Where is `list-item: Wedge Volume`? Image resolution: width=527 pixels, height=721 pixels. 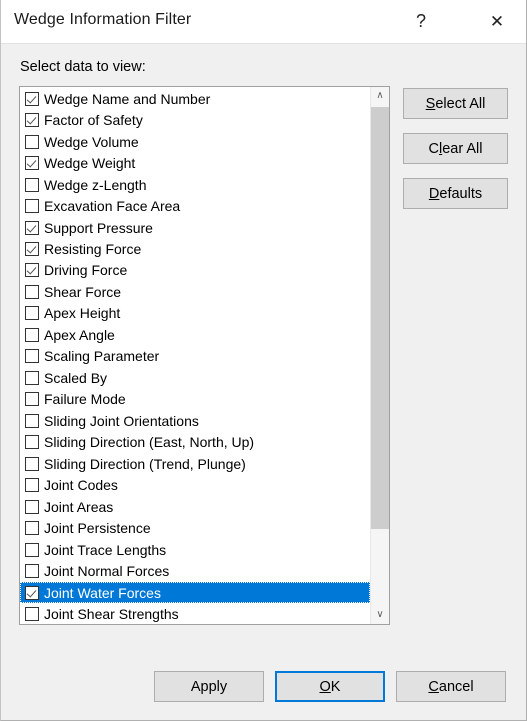
list-item: Wedge Volume is located at coordinates (195, 141).